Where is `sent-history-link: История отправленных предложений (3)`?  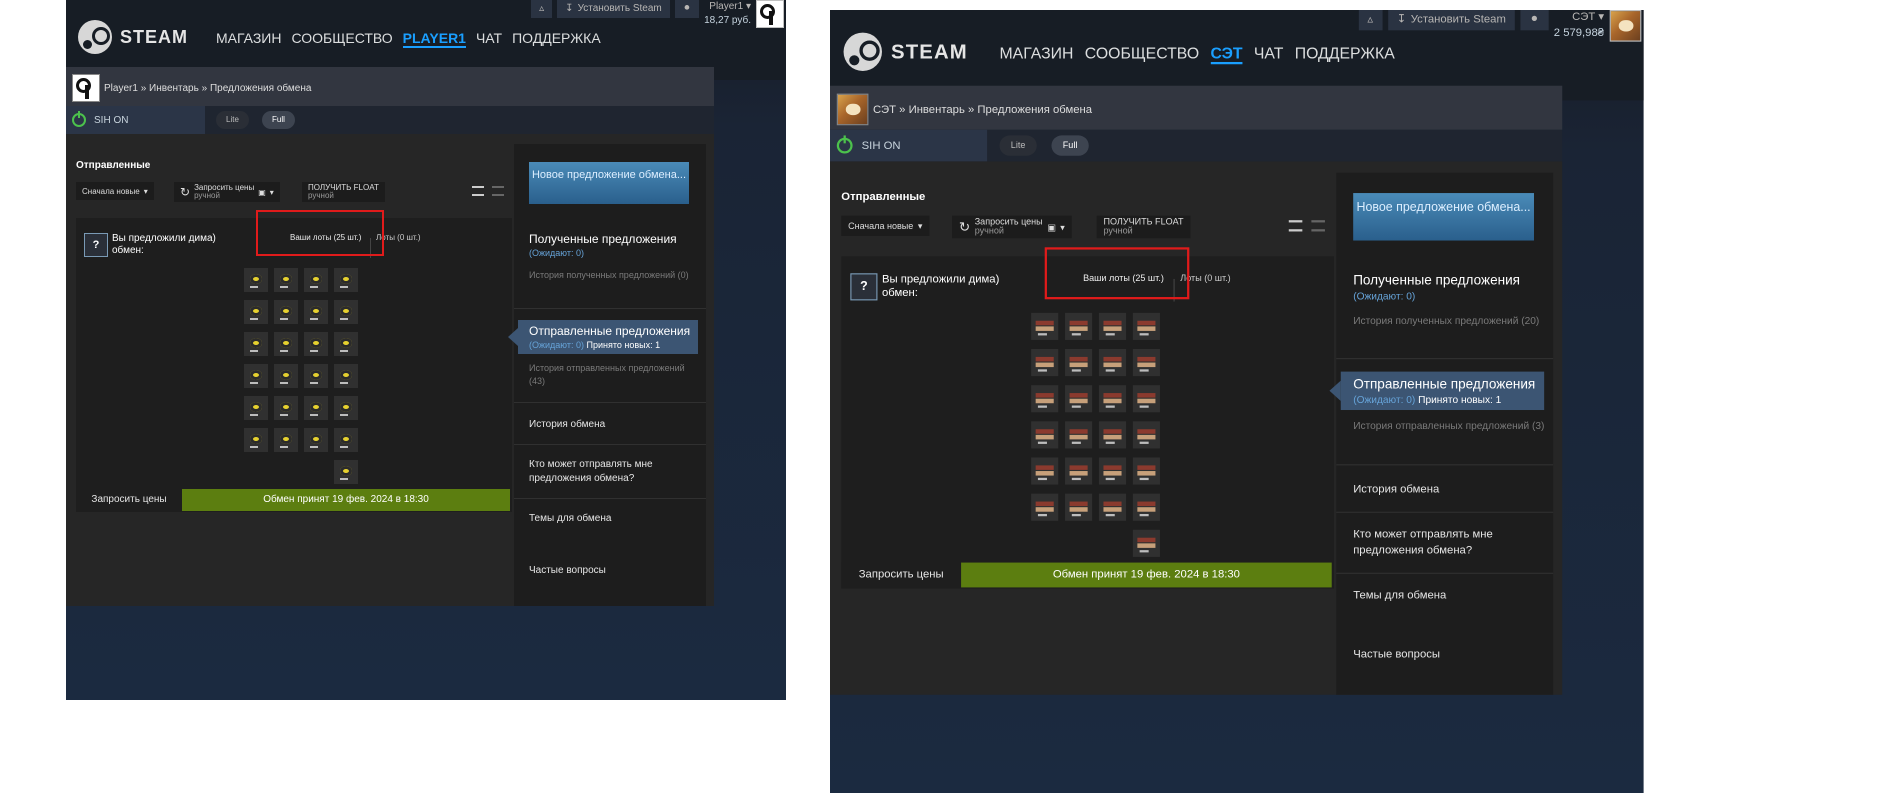 sent-history-link: История отправленных предложений (3) is located at coordinates (1449, 426).